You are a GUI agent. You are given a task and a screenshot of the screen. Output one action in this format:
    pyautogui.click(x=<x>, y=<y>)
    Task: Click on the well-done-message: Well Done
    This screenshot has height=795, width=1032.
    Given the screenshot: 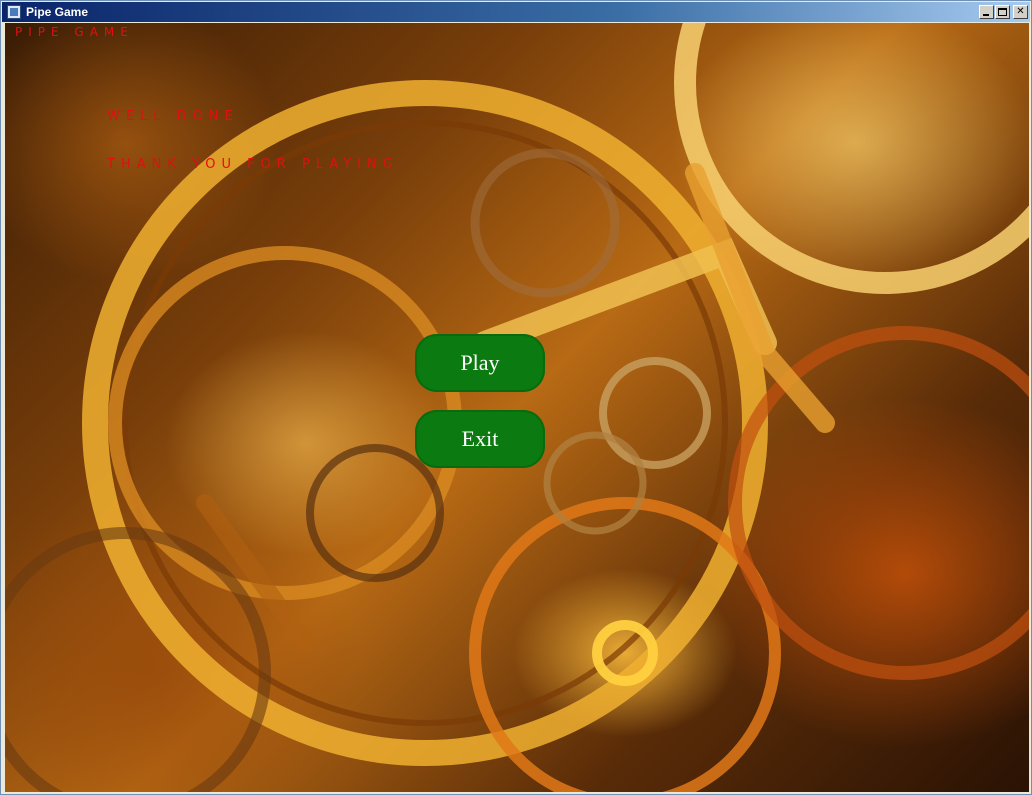 What is the action you would take?
    pyautogui.click(x=173, y=116)
    